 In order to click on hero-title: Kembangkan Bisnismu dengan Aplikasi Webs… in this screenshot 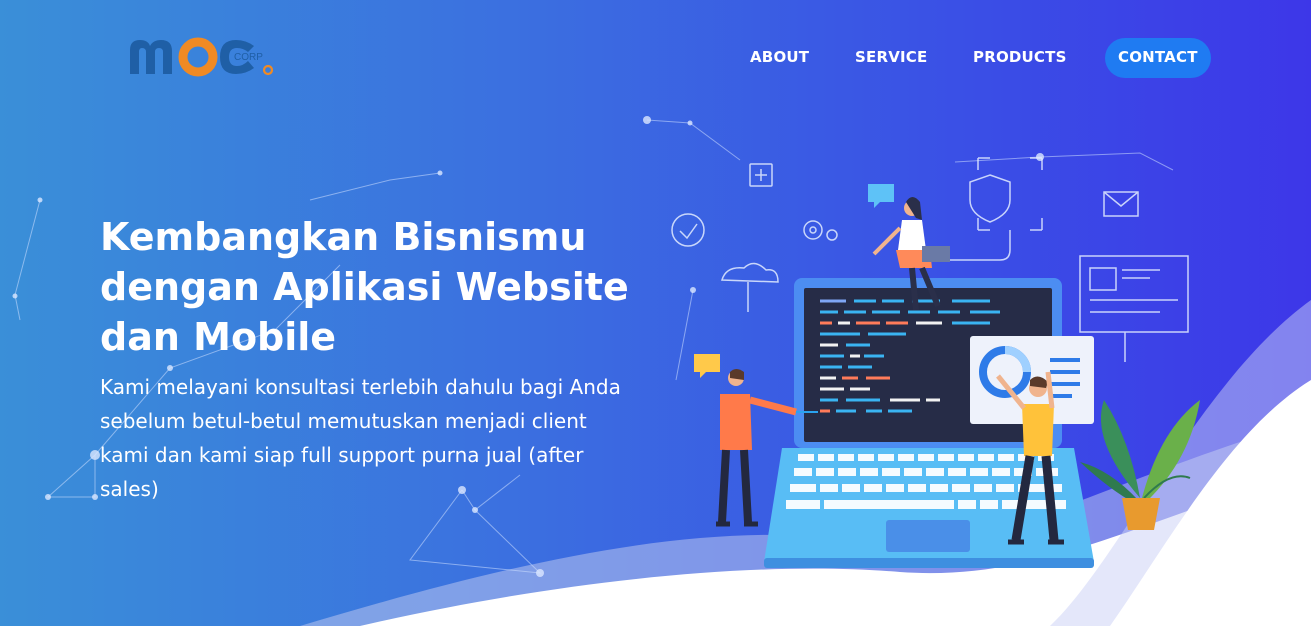, I will do `click(364, 287)`.